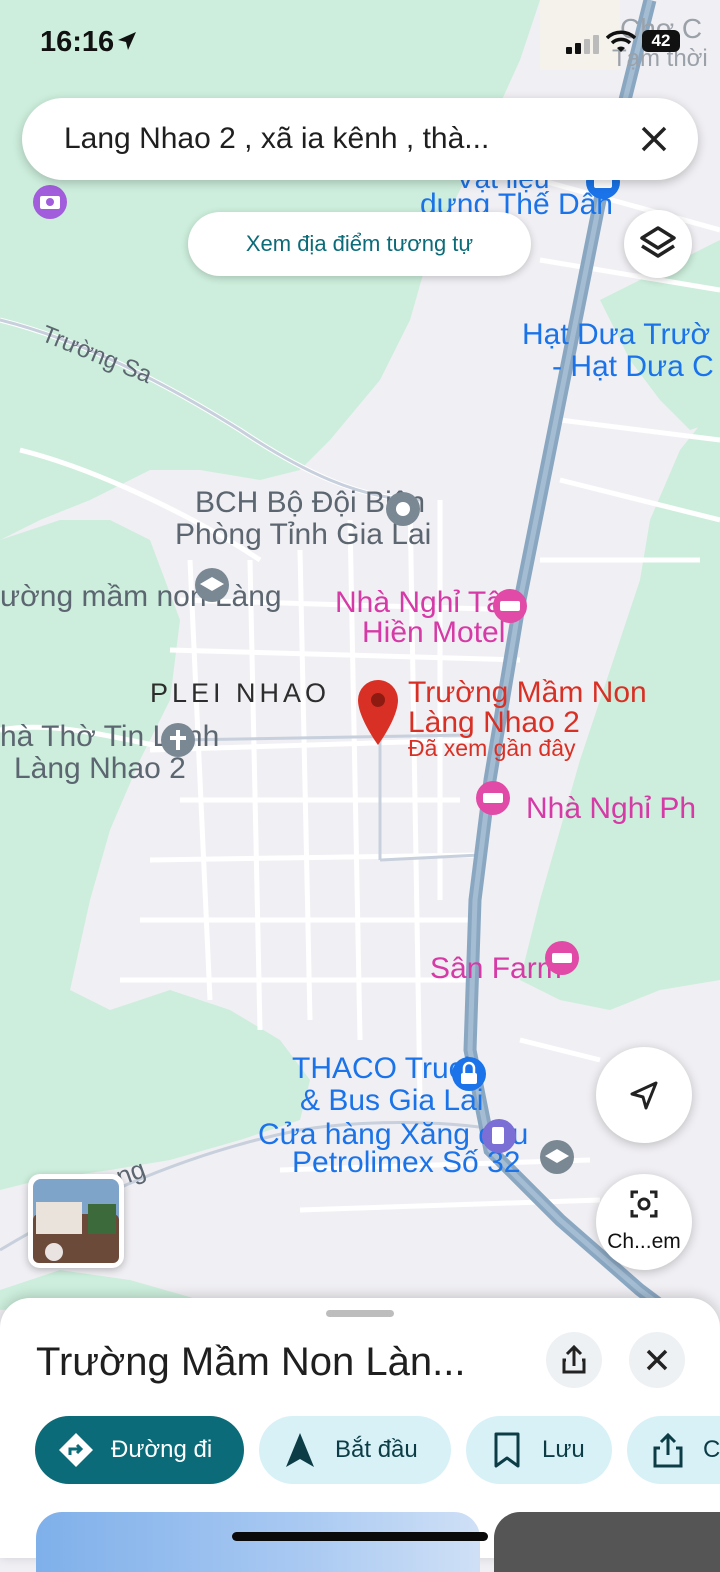 Image resolution: width=720 pixels, height=1572 pixels. What do you see at coordinates (178, 740) in the screenshot?
I see `church-poi-icon` at bounding box center [178, 740].